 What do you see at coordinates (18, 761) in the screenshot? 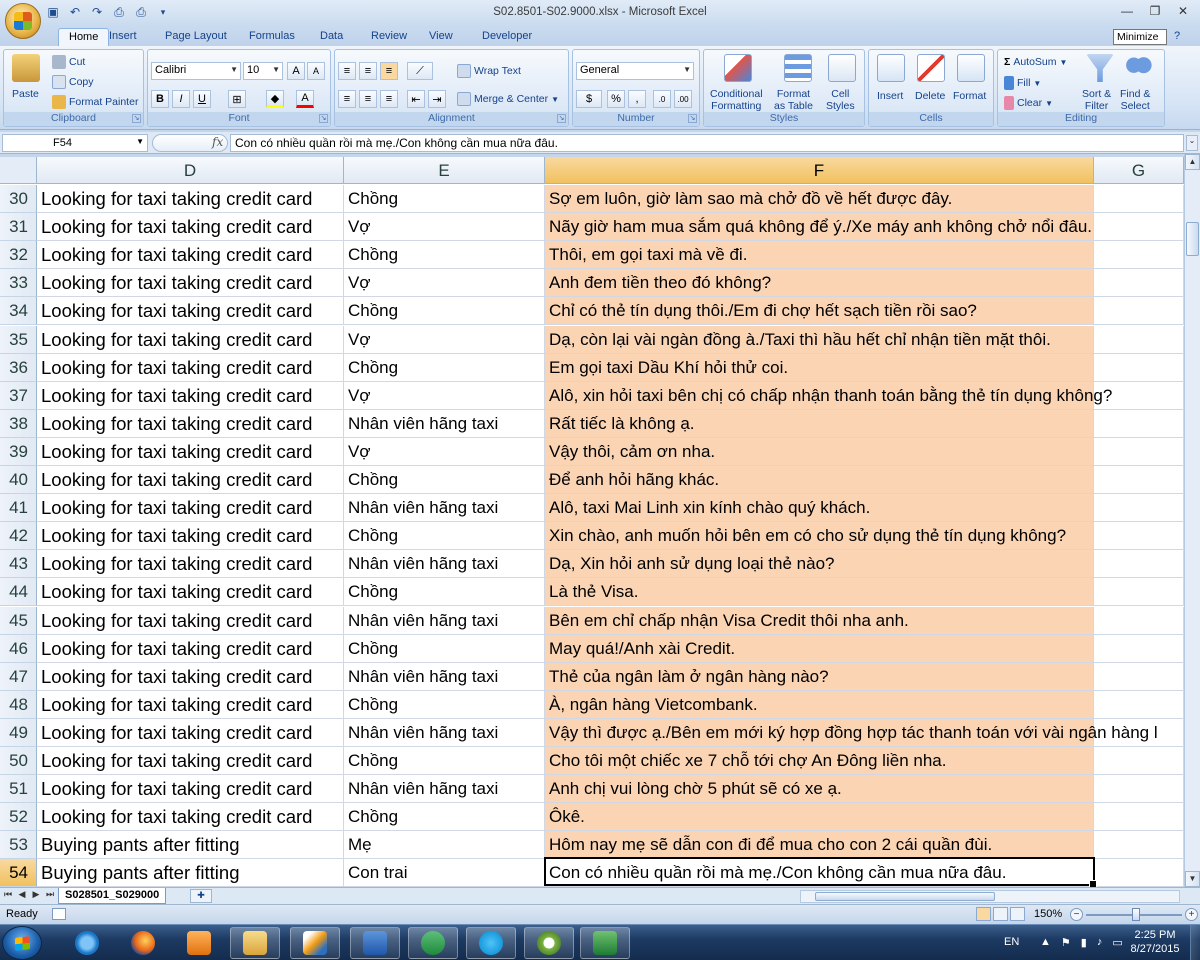
I see `row-header: 50` at bounding box center [18, 761].